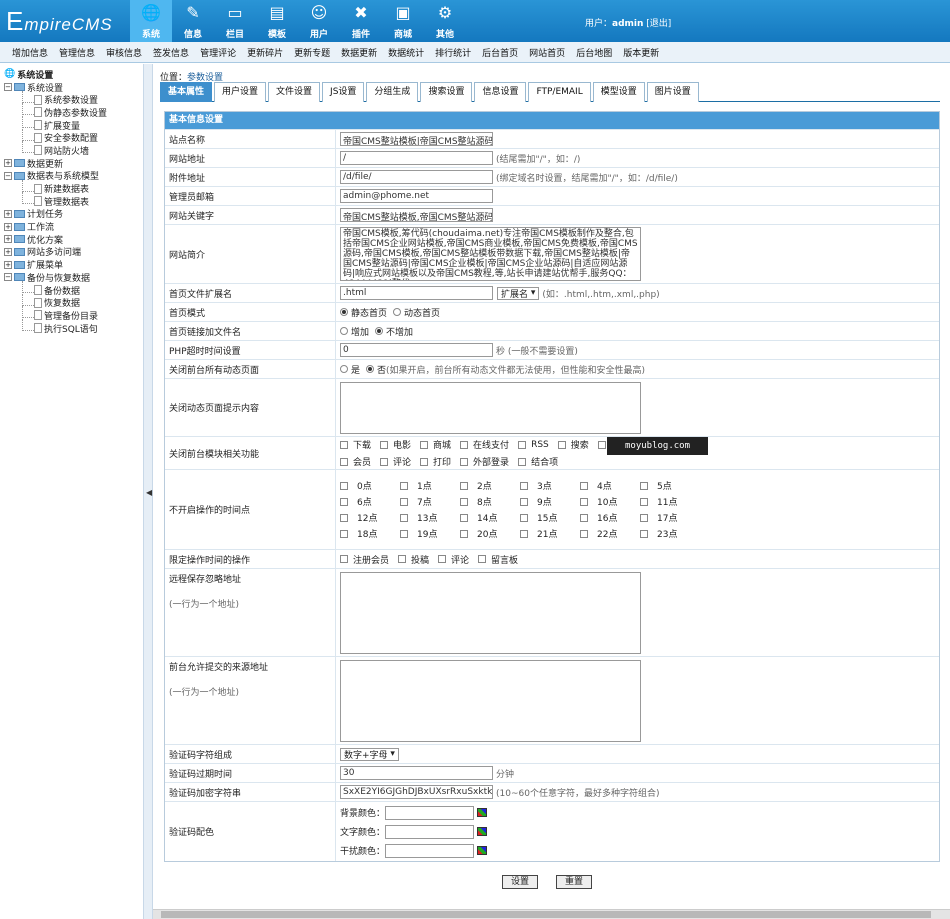 Image resolution: width=950 pixels, height=919 pixels. Describe the element at coordinates (416, 139) in the screenshot. I see `site-name-input: 帝国CMS整站模板|帝国CMS整站源码|帝` at that location.